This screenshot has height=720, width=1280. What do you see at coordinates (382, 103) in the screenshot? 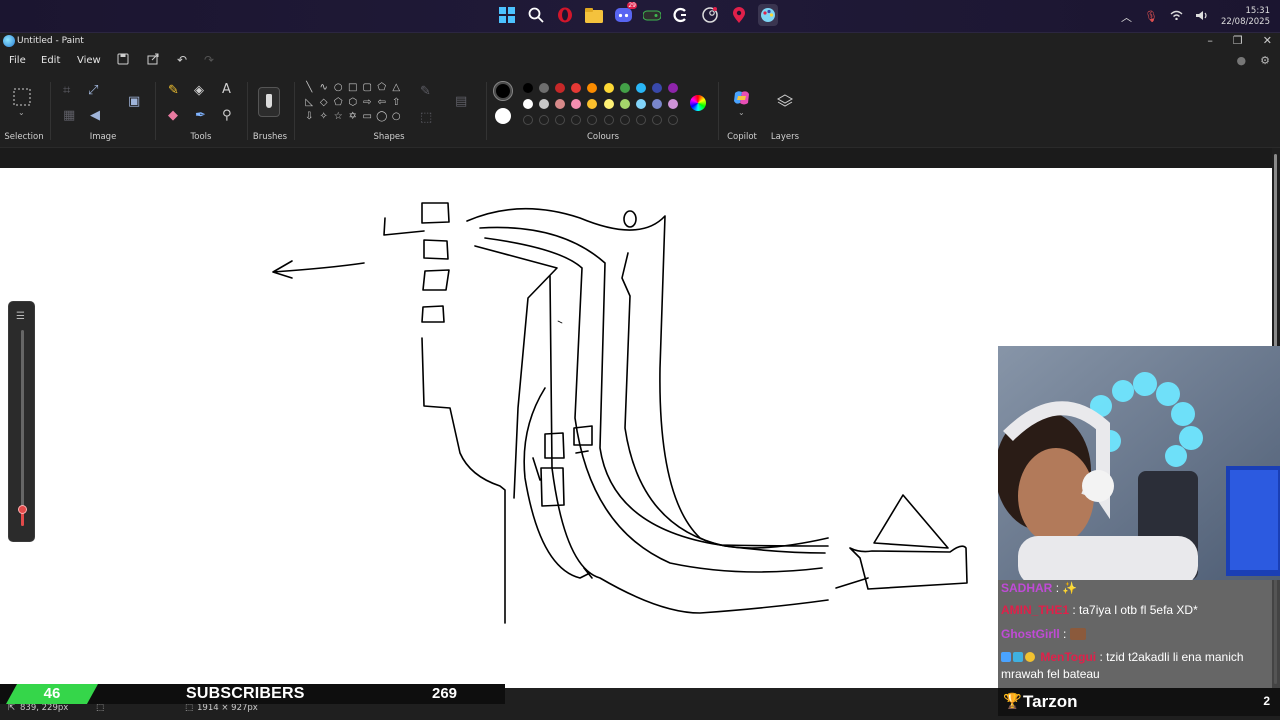
I see `arrow-left-shape-icon: ⇦` at bounding box center [382, 103].